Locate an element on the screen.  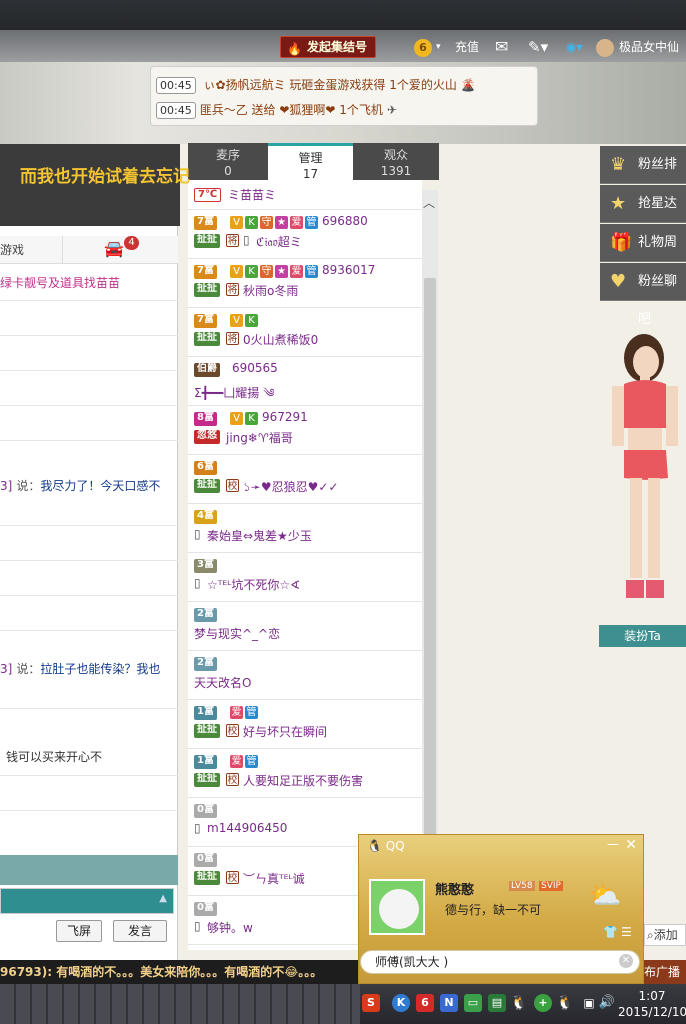
chevron-up-icon: ▲ is located at coordinates (163, 898).